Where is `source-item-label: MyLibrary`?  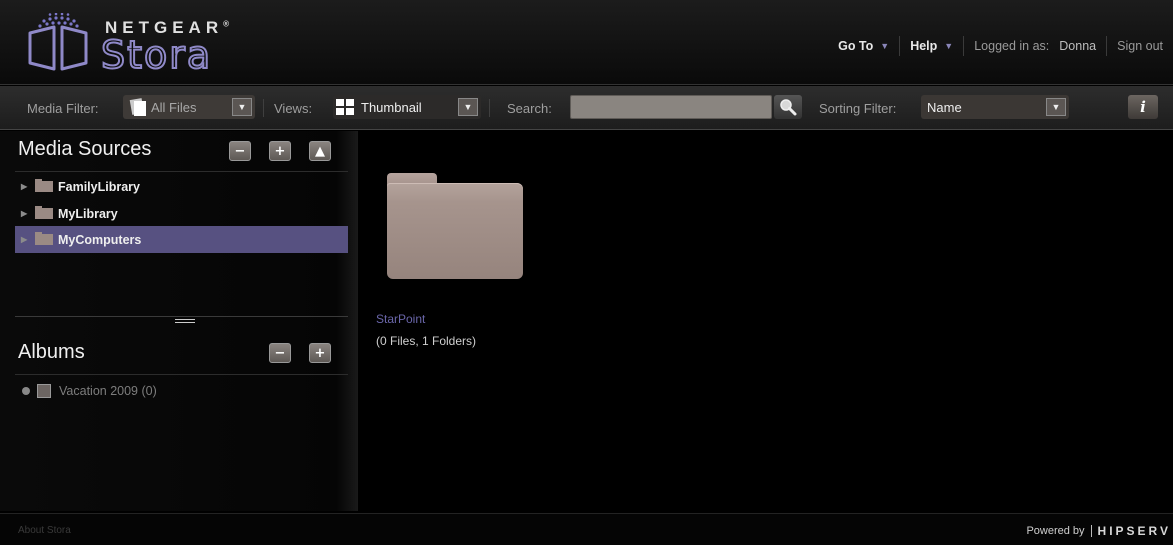
source-item-label: MyLibrary is located at coordinates (88, 213).